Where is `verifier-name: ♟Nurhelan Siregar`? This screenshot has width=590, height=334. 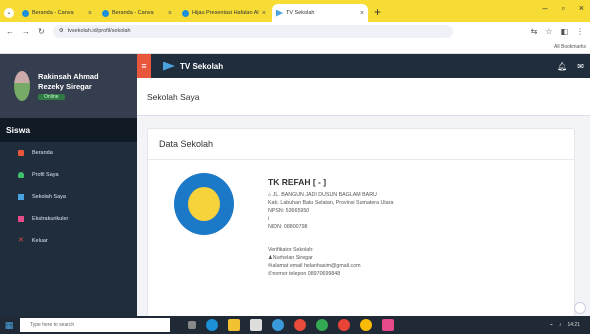
verifier-name: ♟Nurhelan Siregar is located at coordinates (290, 258).